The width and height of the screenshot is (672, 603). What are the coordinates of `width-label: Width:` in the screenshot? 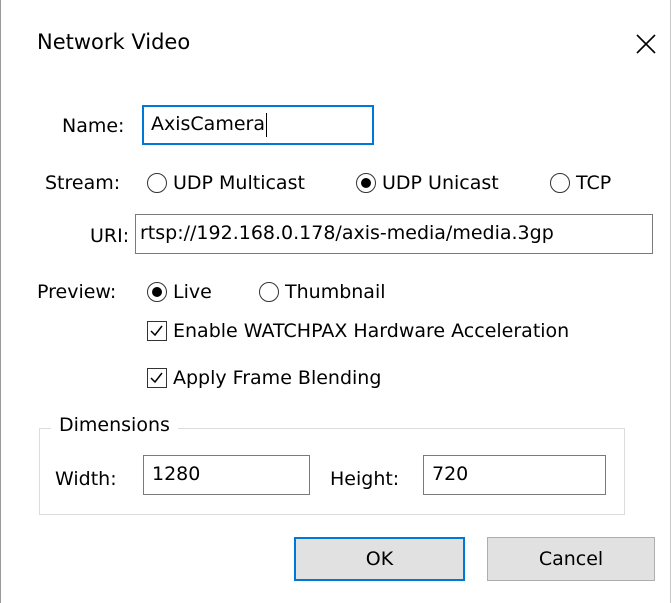 It's located at (86, 479).